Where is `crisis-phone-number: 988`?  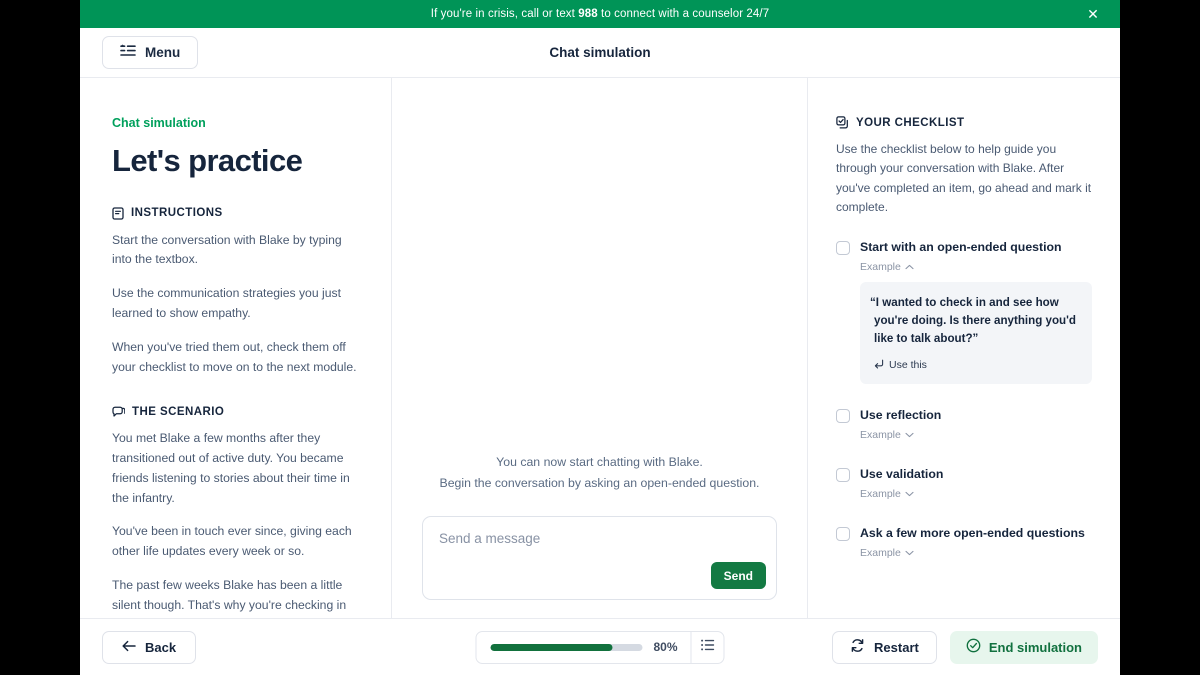 crisis-phone-number: 988 is located at coordinates (588, 14).